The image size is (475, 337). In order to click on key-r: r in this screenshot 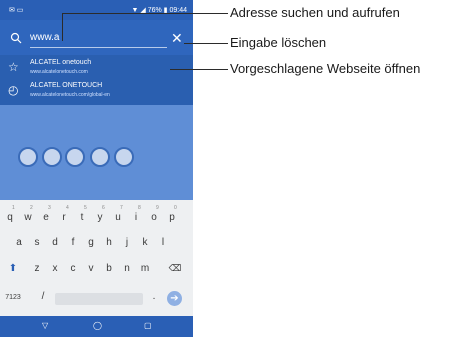, I will do `click(64, 217)`.